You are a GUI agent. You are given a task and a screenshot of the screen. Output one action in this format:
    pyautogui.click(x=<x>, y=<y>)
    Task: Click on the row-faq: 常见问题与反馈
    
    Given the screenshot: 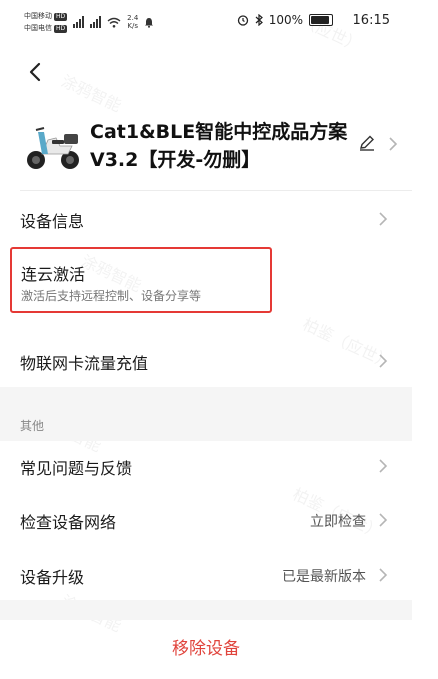 What is the action you would take?
    pyautogui.click(x=219, y=466)
    